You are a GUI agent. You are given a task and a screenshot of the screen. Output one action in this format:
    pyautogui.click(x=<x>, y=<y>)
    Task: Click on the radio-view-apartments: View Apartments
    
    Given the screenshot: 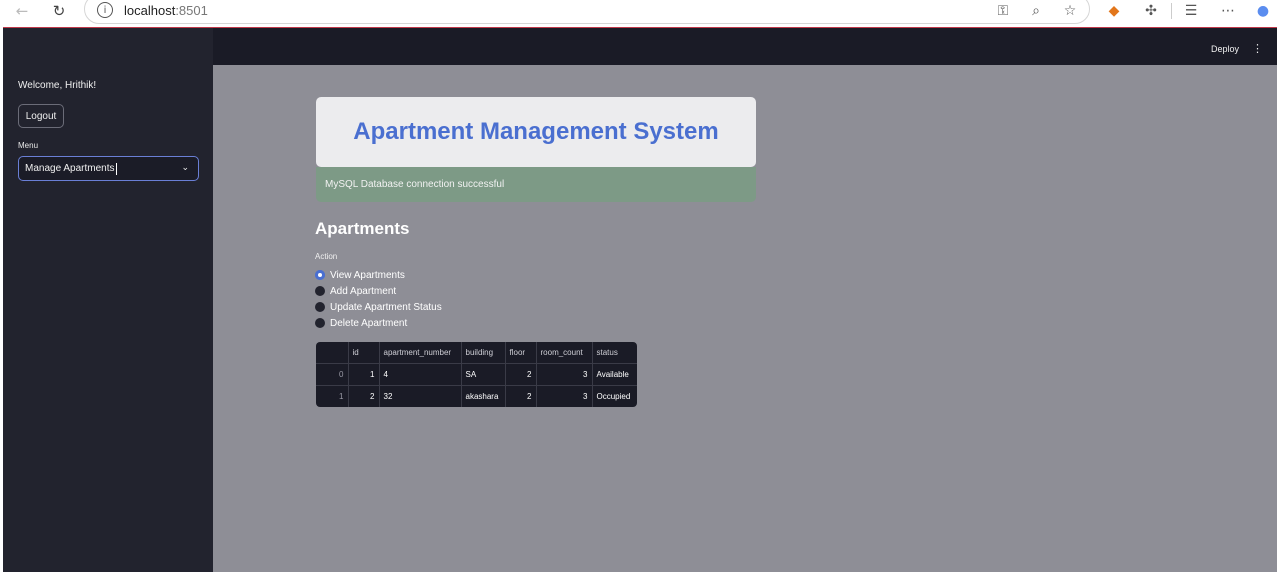 What is the action you would take?
    pyautogui.click(x=360, y=275)
    